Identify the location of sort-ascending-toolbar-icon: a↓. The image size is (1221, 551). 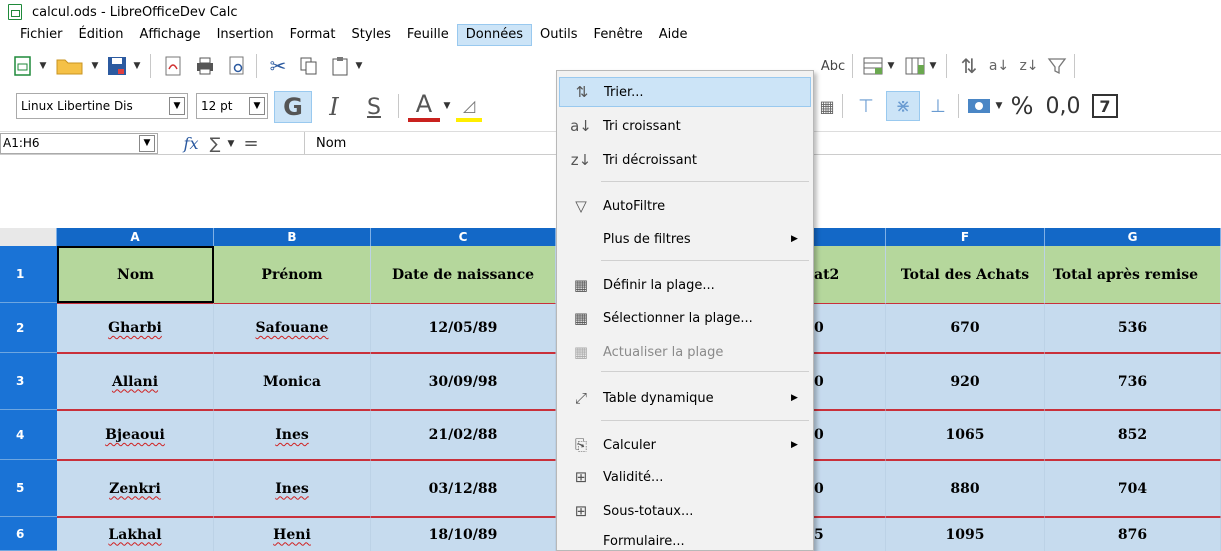
(999, 66).